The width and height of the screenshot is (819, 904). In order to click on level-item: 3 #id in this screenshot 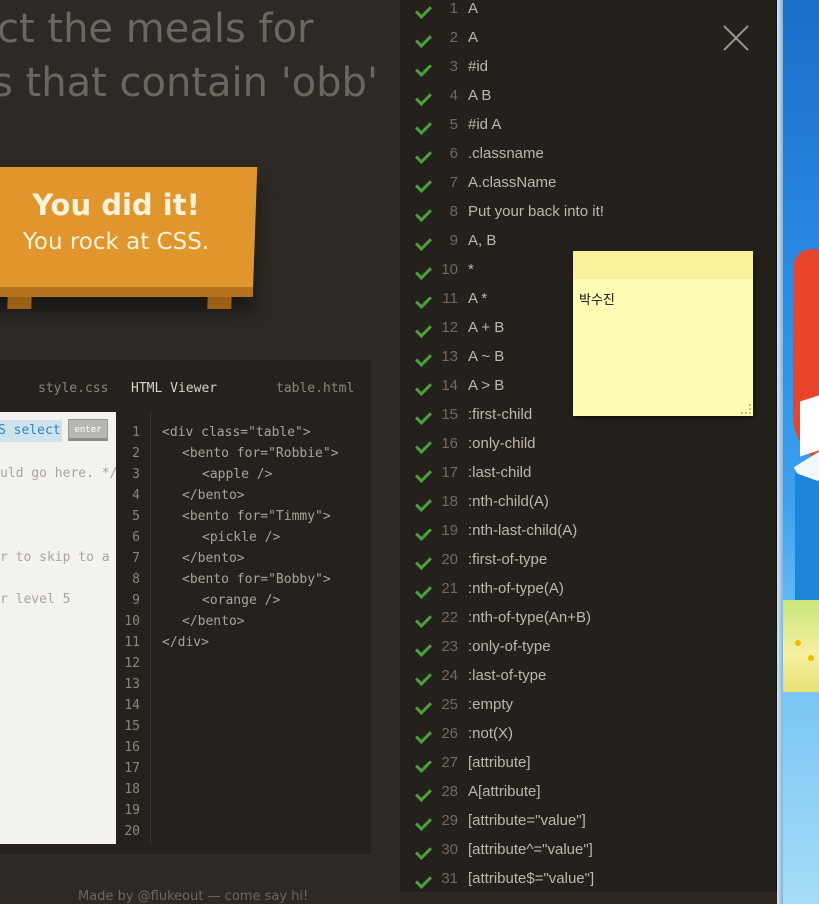, I will do `click(585, 66)`.